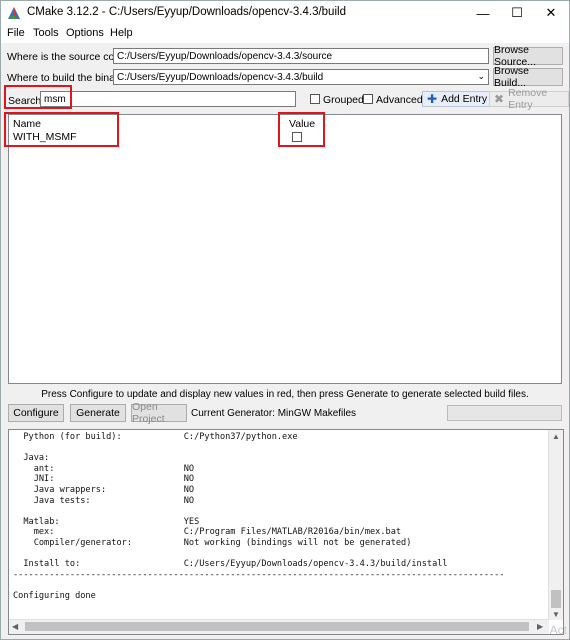  I want to click on search-input: msm, so click(168, 99).